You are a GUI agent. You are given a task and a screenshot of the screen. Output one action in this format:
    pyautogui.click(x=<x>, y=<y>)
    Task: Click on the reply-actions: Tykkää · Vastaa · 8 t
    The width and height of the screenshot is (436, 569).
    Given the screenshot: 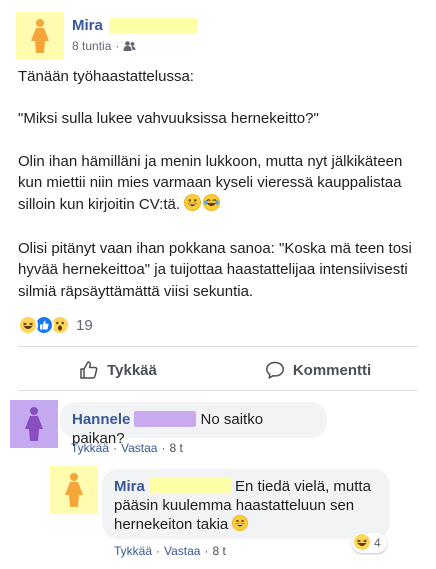 What is the action you would take?
    pyautogui.click(x=170, y=551)
    